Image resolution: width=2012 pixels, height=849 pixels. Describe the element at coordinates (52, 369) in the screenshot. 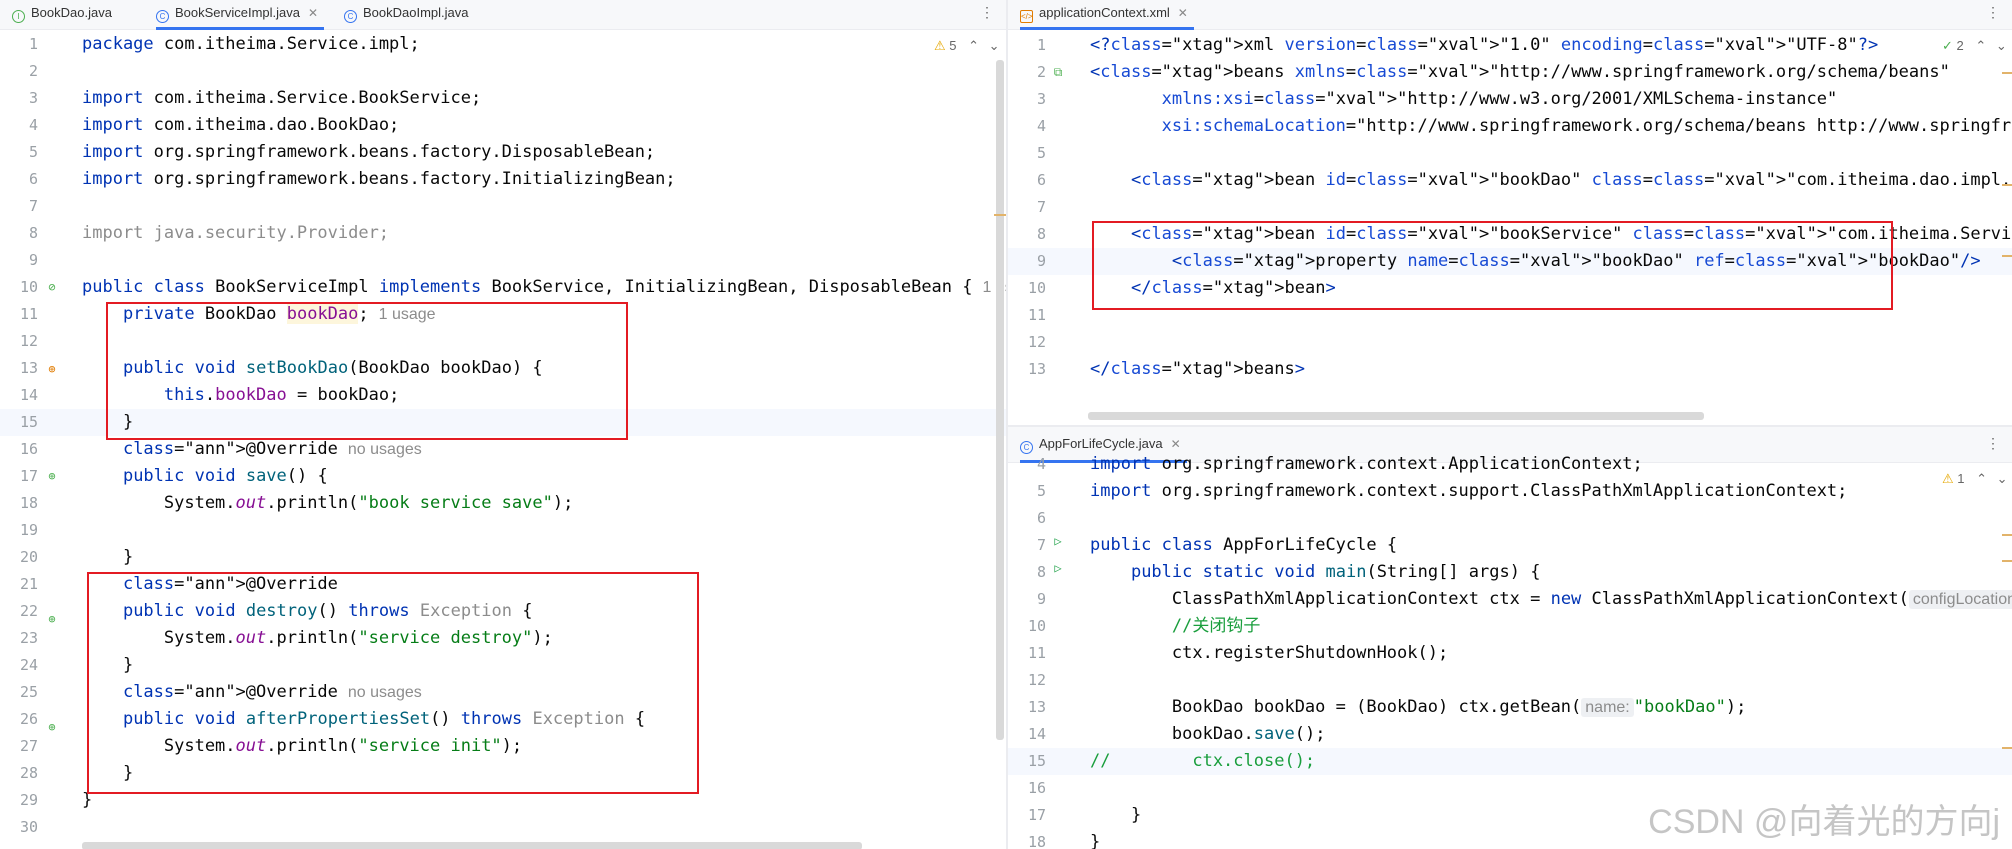

I see `override-icon: ⊕` at that location.